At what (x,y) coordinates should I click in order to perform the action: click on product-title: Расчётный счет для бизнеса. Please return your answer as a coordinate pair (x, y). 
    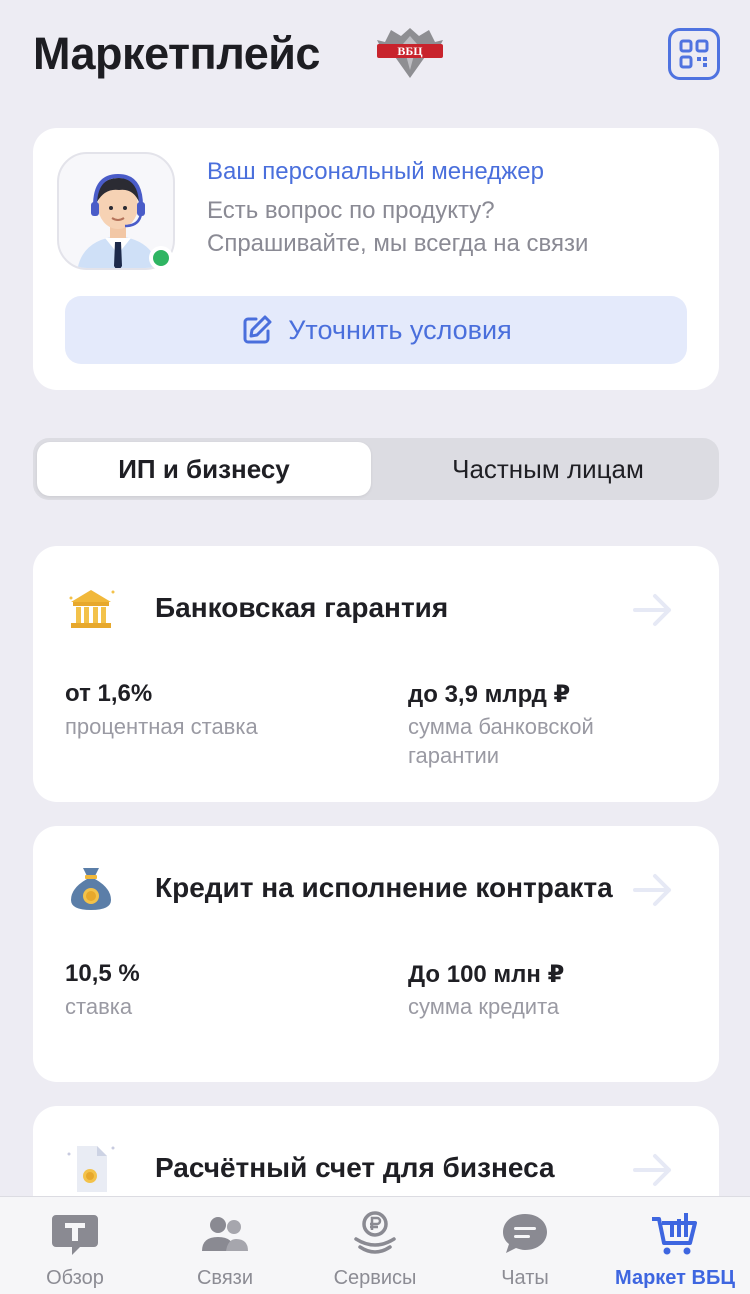
    Looking at the image, I should click on (355, 1167).